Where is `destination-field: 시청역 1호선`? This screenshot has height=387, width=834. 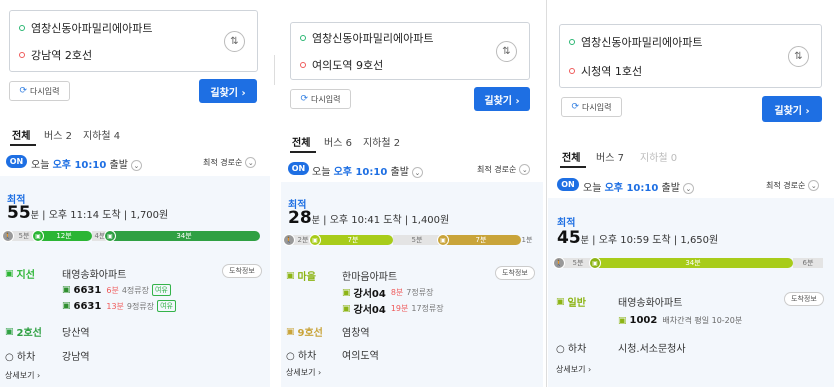
destination-field: 시청역 1호선 is located at coordinates (605, 71).